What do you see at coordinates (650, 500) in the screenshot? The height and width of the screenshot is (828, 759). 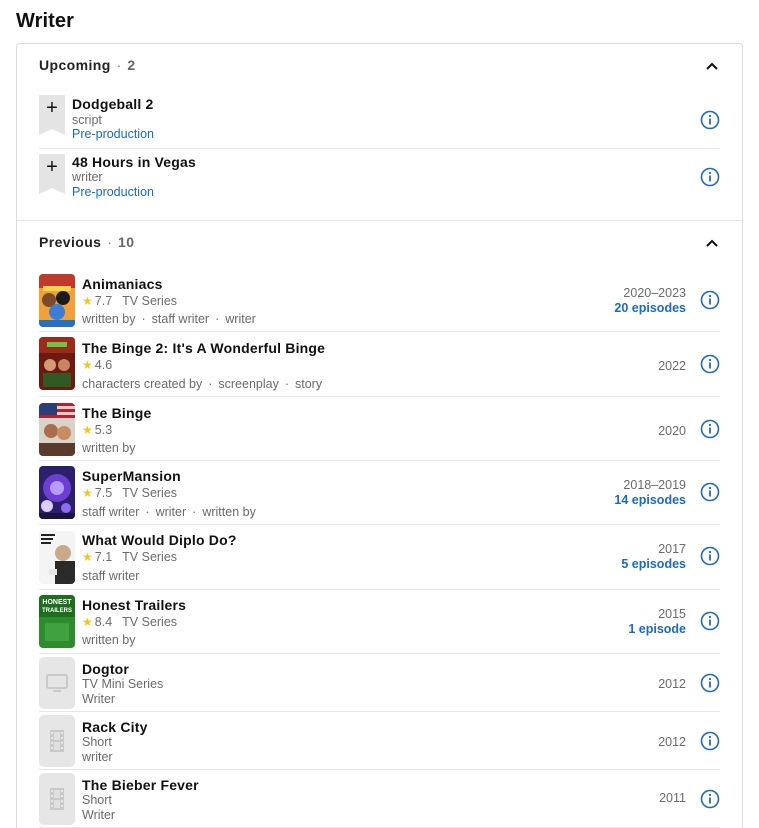 I see `item-episodes: 14 episodes` at bounding box center [650, 500].